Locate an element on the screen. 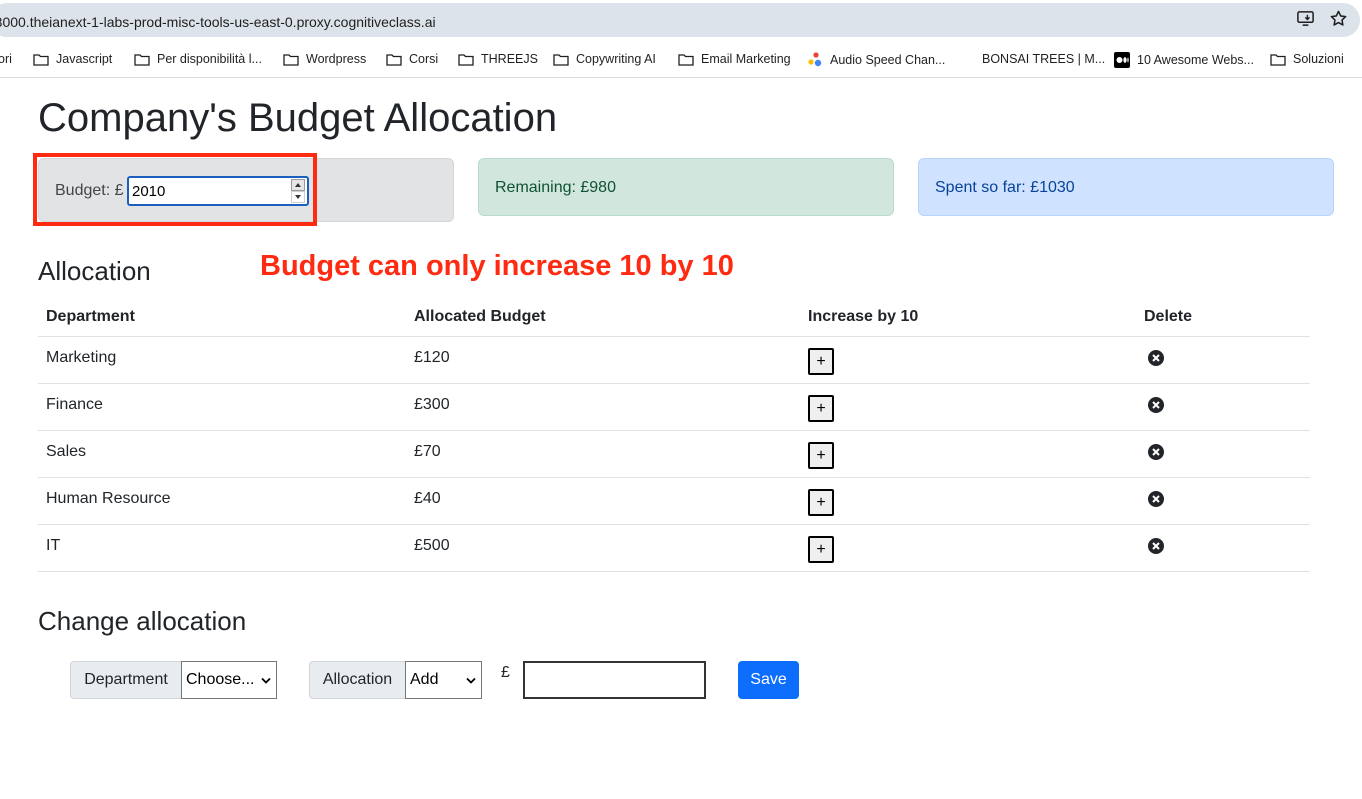 Image resolution: width=1362 pixels, height=799 pixels. bookmark-star-icon is located at coordinates (1338, 21).